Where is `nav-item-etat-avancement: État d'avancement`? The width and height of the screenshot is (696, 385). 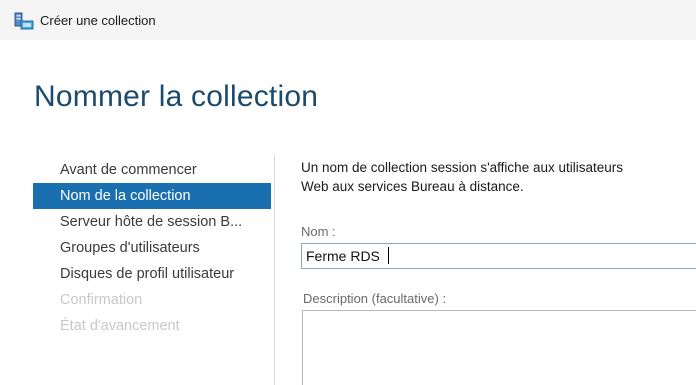 nav-item-etat-avancement: État d'avancement is located at coordinates (120, 326).